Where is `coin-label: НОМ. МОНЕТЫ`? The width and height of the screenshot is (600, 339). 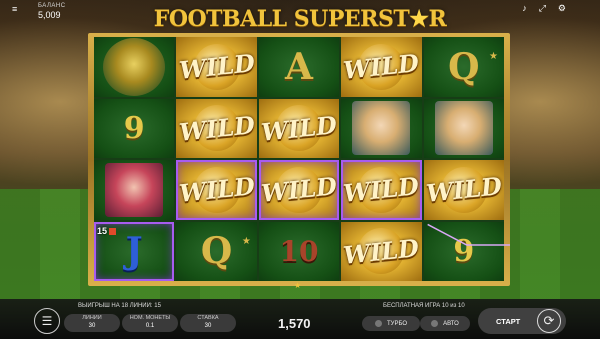 coin-label: НОМ. МОНЕТЫ is located at coordinates (150, 318).